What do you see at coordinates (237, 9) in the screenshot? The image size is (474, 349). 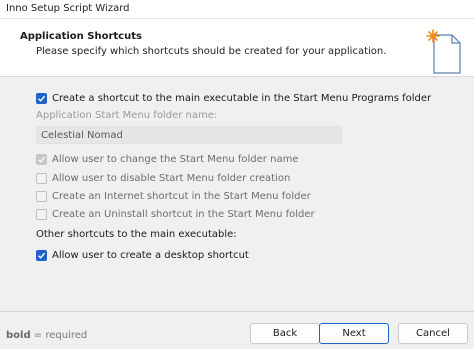 I see `title-bar: Inno Setup Script Wizard` at bounding box center [237, 9].